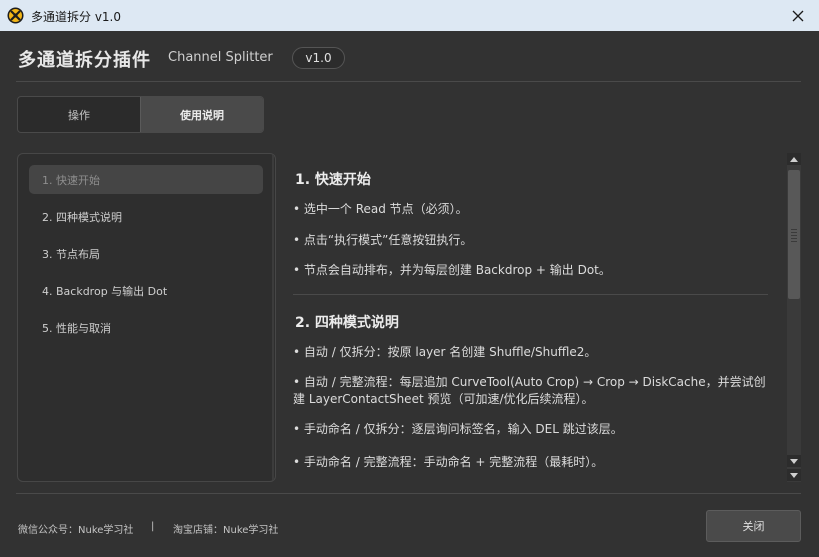 The image size is (819, 557). I want to click on close-button: 关闭, so click(753, 526).